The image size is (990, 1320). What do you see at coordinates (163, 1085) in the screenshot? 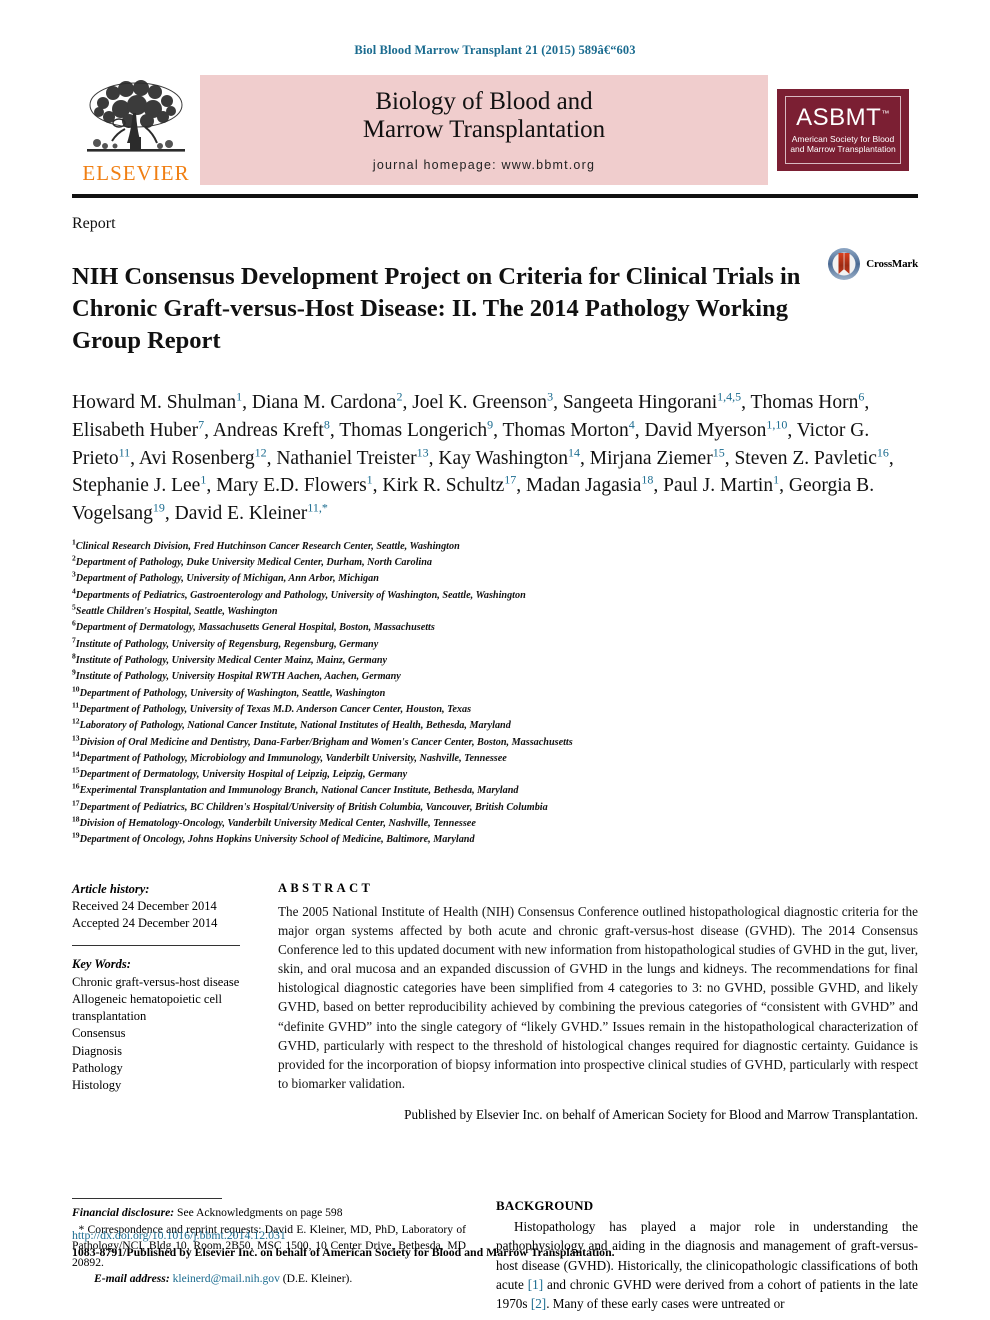
I see `keyword-item: Histology` at bounding box center [163, 1085].